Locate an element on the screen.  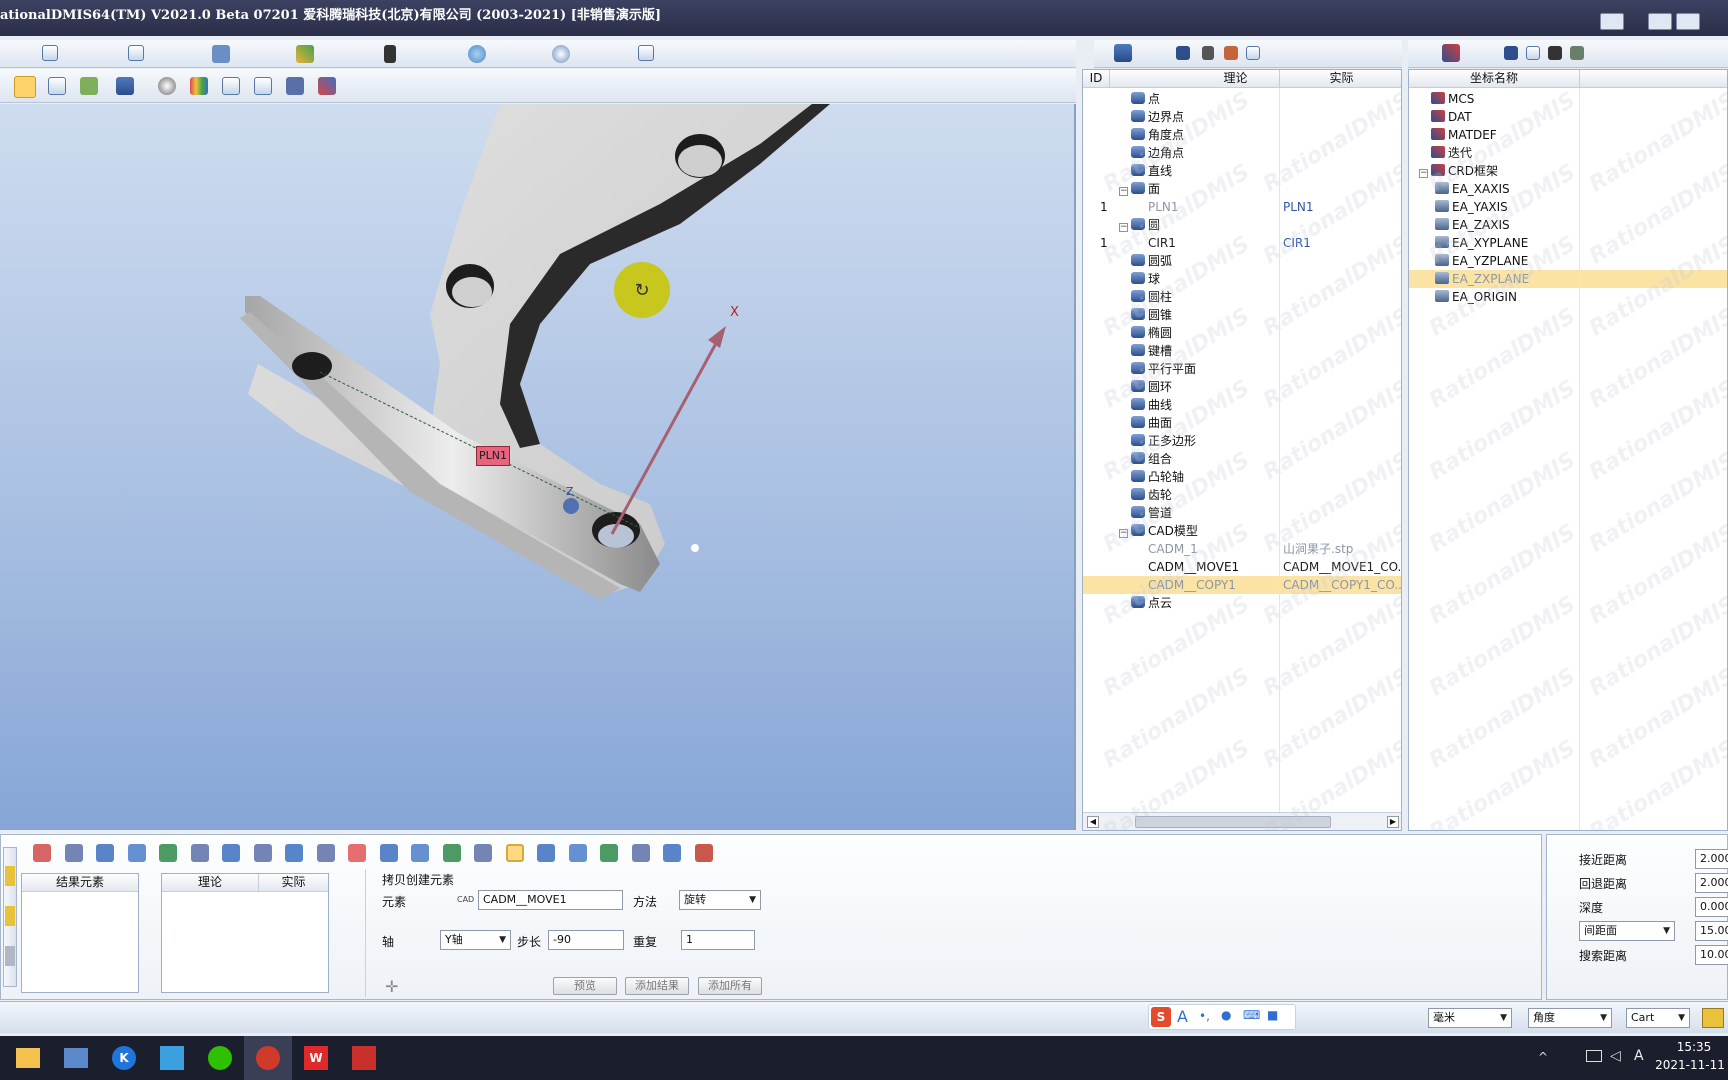
eye-icon is located at coordinates (167, 86).